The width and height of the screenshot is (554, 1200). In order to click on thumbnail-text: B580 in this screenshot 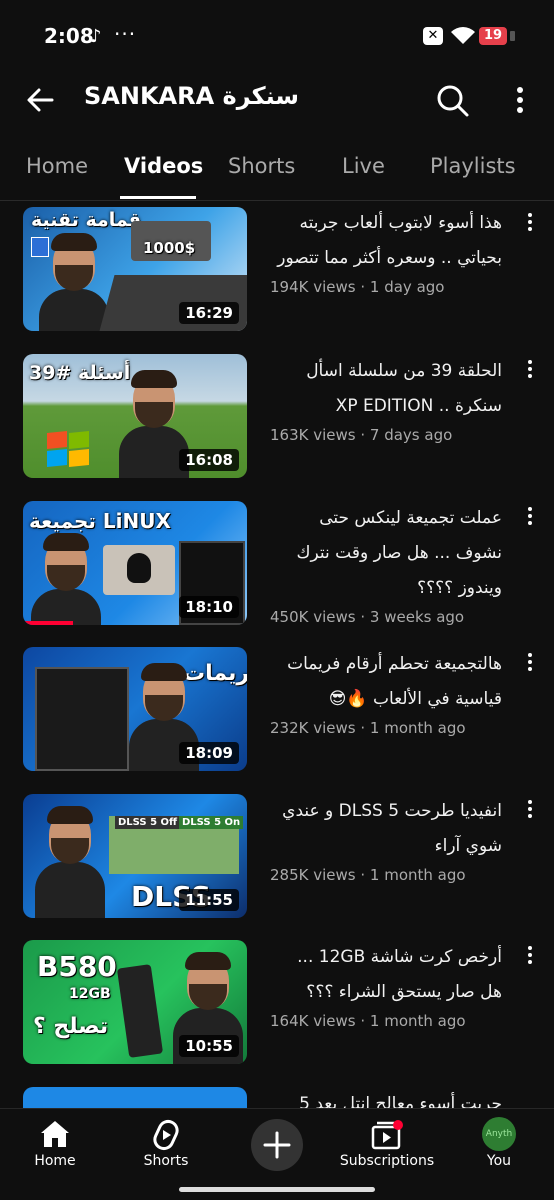, I will do `click(77, 966)`.